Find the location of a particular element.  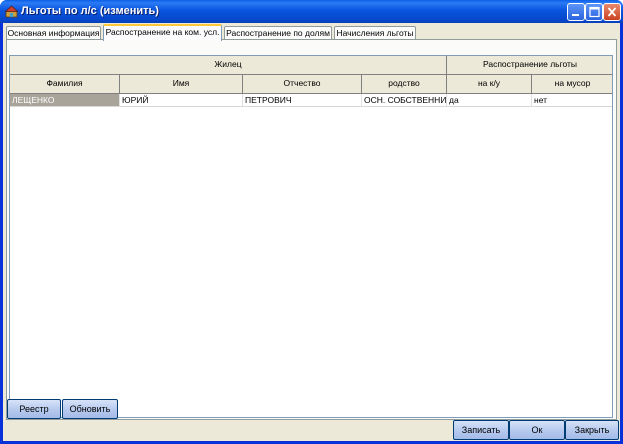

close-window-button is located at coordinates (612, 12).